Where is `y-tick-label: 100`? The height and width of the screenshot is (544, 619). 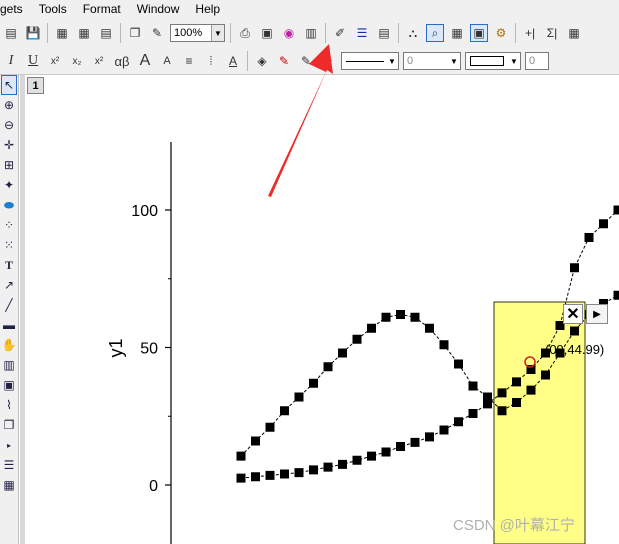 y-tick-label: 100 is located at coordinates (144, 211).